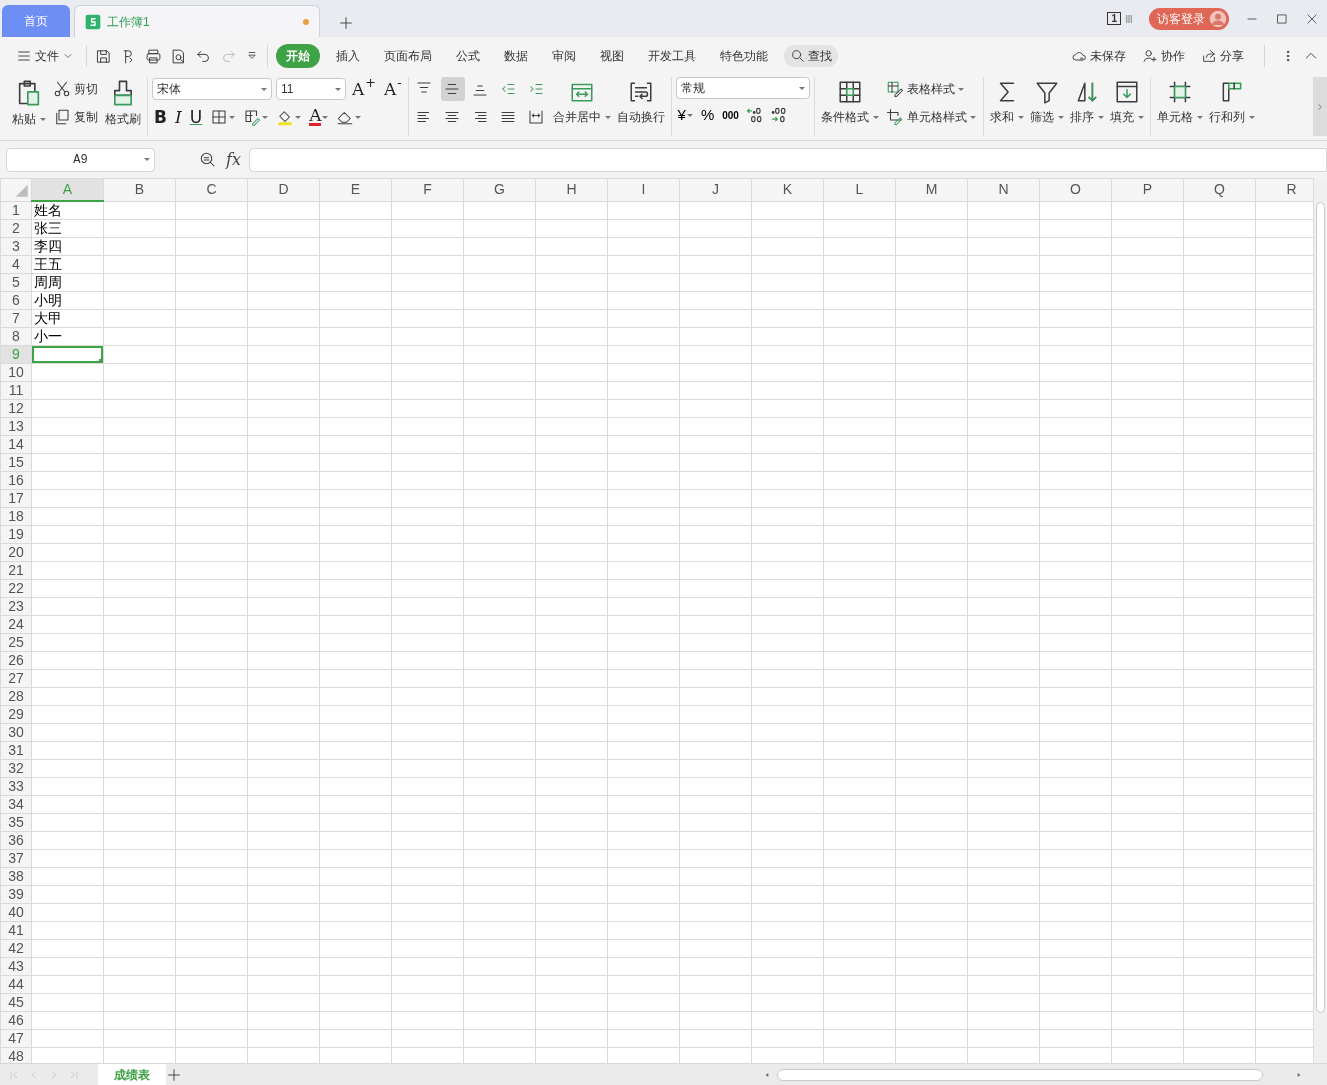  I want to click on ribbon-tab: 插入, so click(348, 56).